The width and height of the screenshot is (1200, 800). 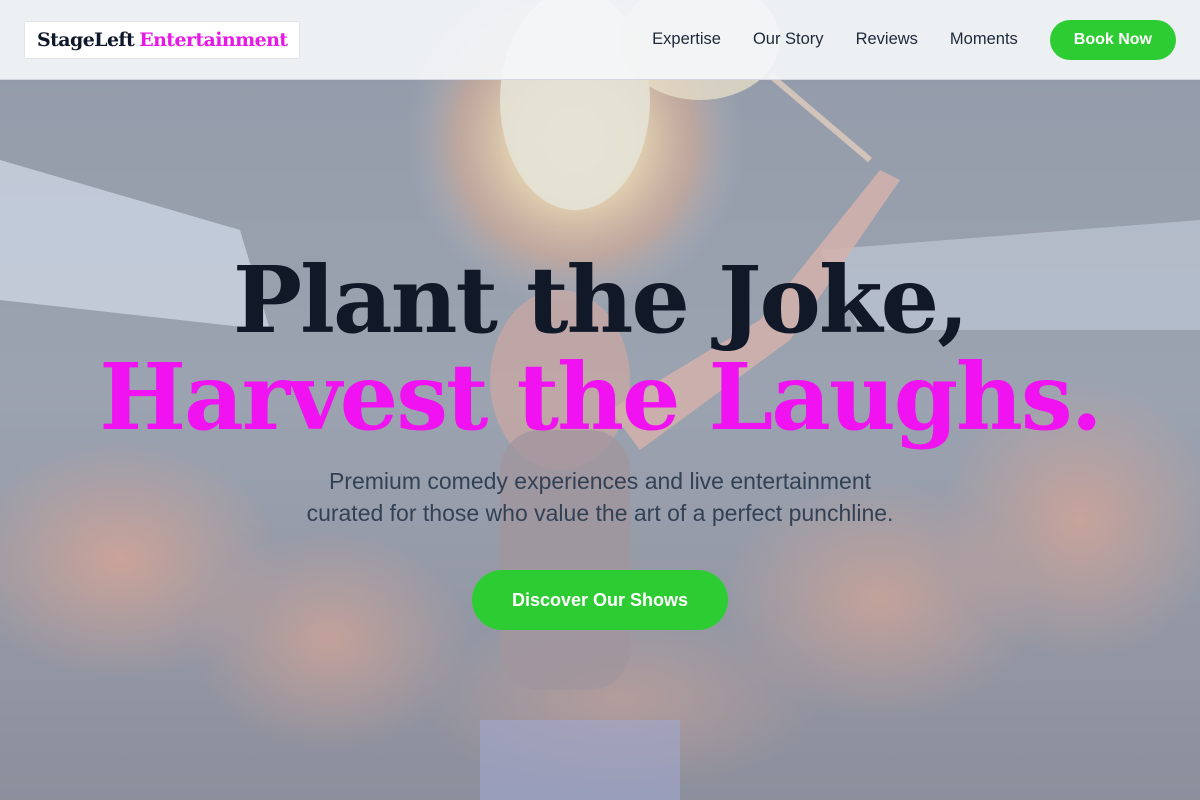 I want to click on hero-headline-line2: Harvest the Laughs., so click(x=601, y=397).